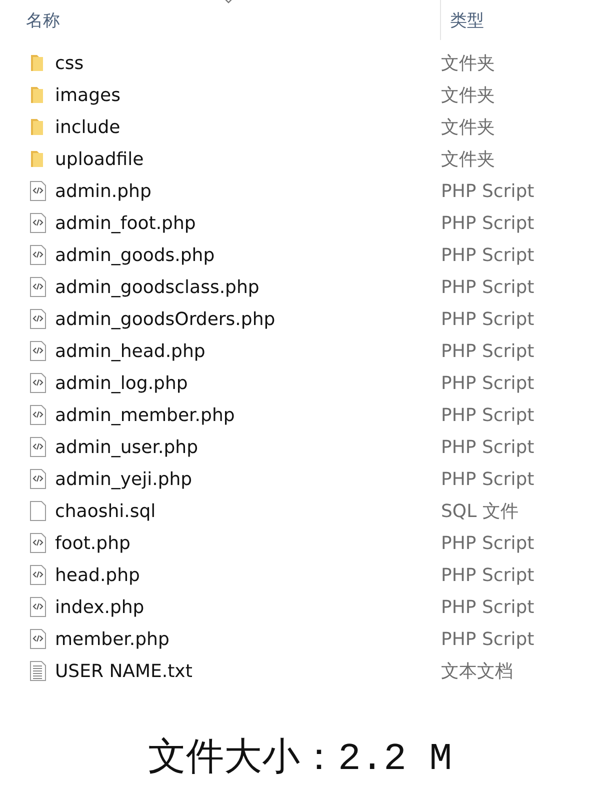 This screenshot has width=600, height=800. I want to click on file-type: SQL 文件, so click(479, 511).